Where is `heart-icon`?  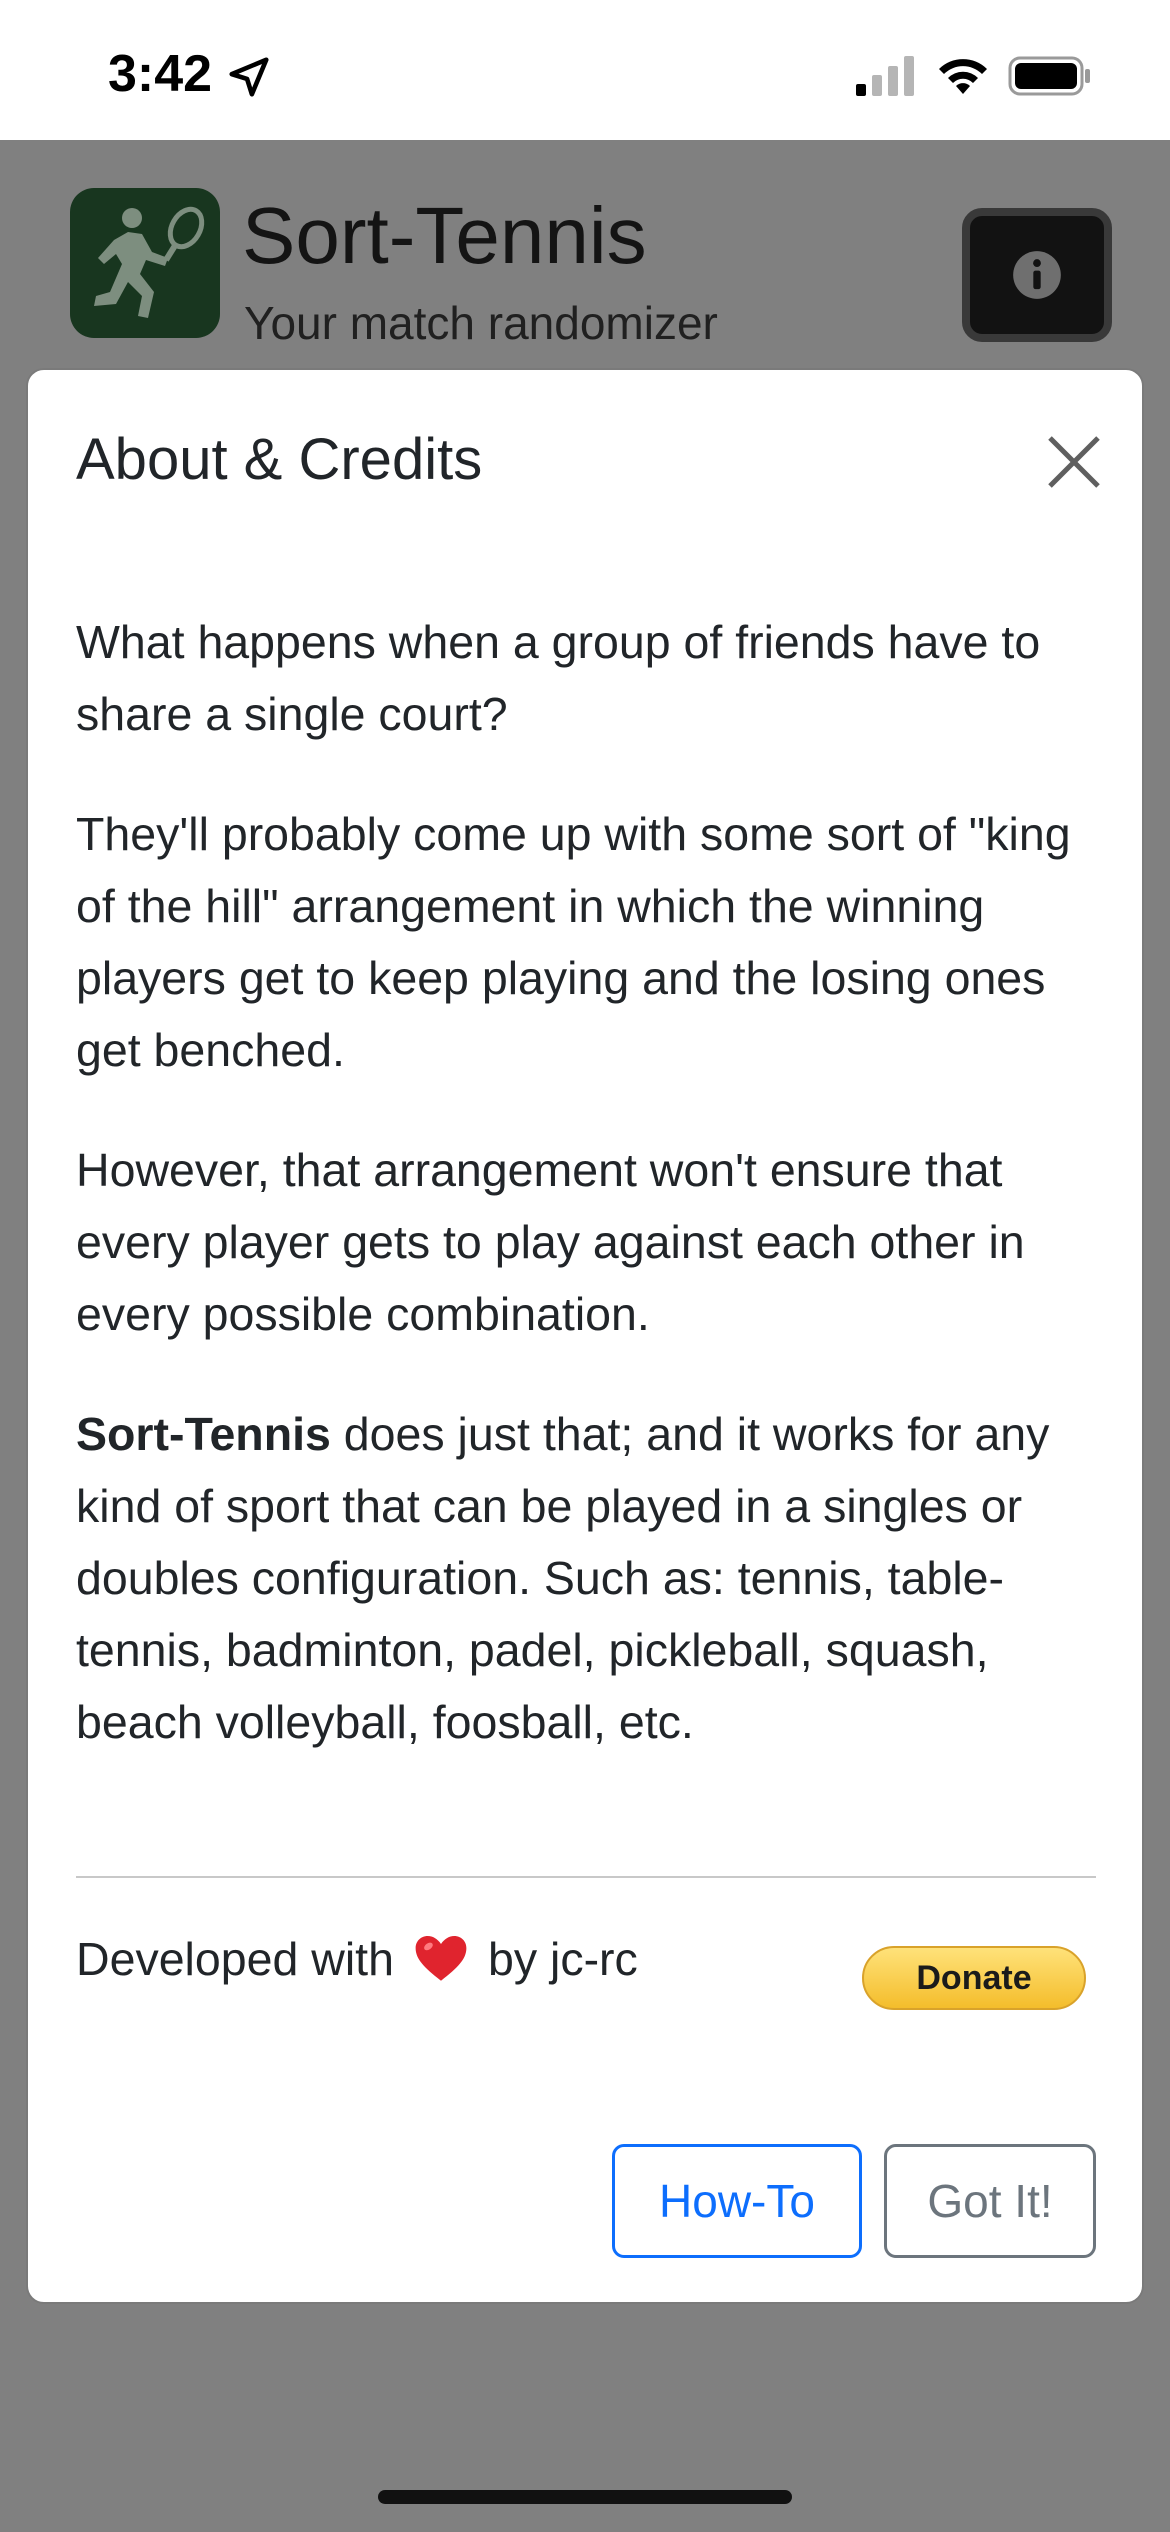
heart-icon is located at coordinates (441, 1958).